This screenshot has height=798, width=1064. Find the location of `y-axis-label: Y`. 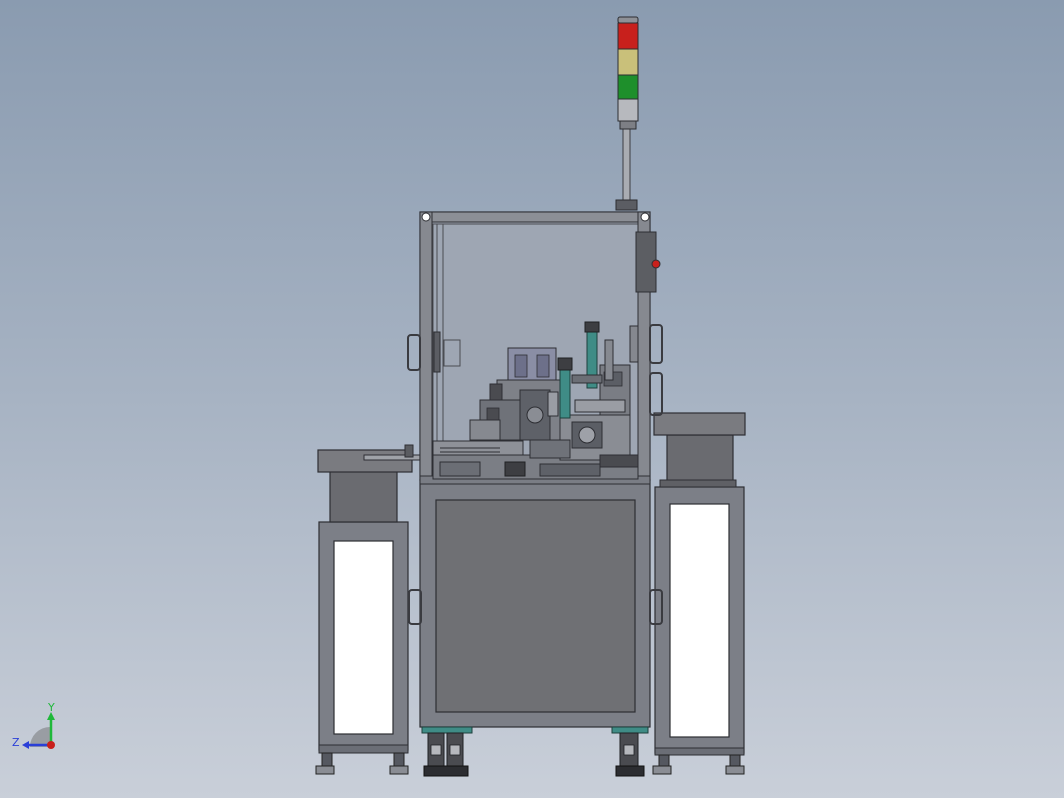

y-axis-label: Y is located at coordinates (51, 707).